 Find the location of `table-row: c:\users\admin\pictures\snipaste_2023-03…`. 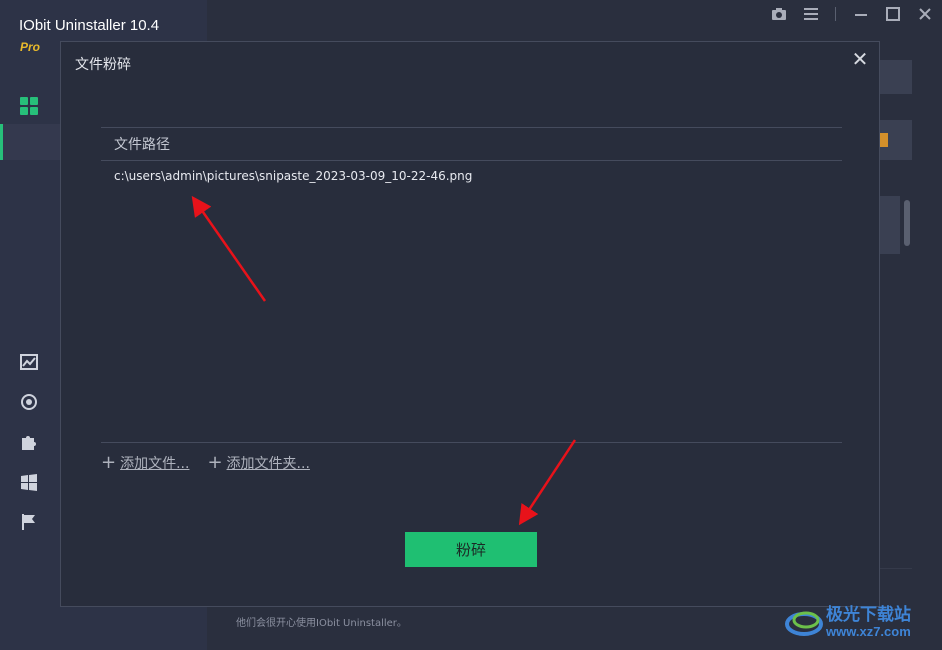

table-row: c:\users\admin\pictures\snipaste_2023-03… is located at coordinates (471, 176).